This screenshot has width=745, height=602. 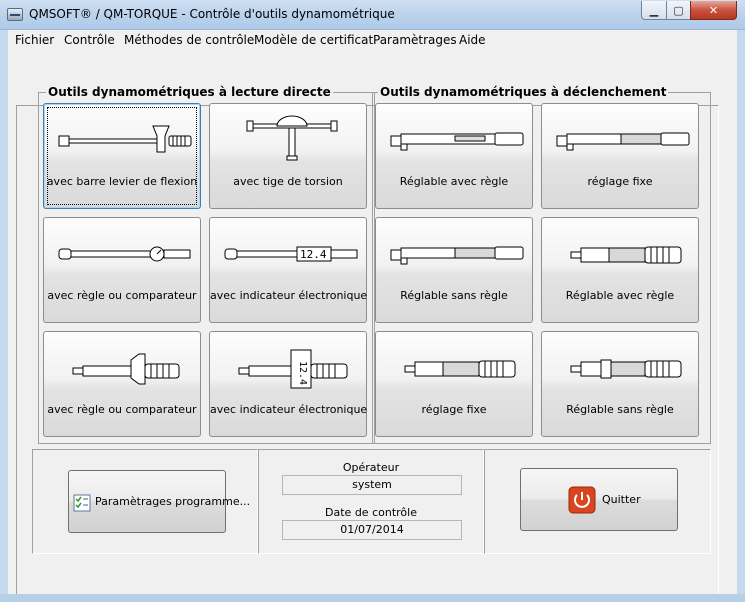 What do you see at coordinates (122, 156) in the screenshot?
I see `tool-button-flex-beam: avec barre levier de flexion` at bounding box center [122, 156].